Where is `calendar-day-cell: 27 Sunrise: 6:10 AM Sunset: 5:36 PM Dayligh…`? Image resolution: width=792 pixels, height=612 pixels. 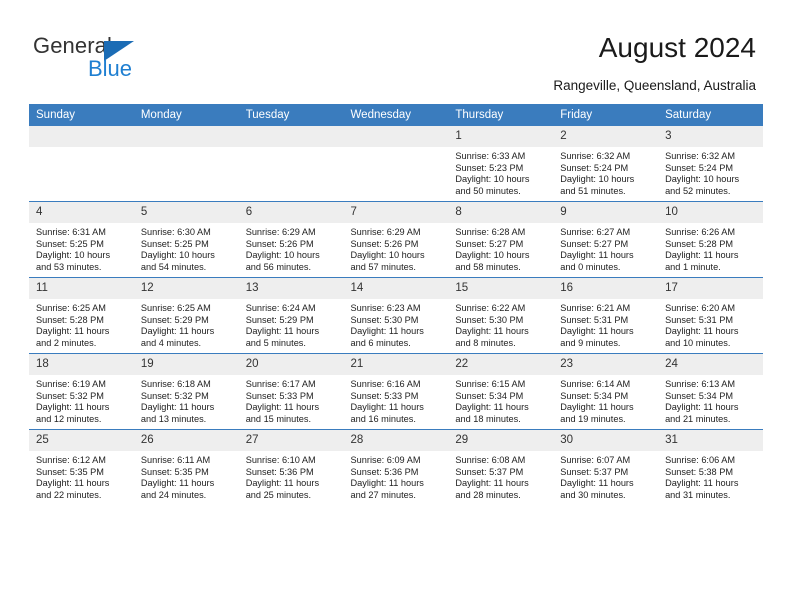 calendar-day-cell: 27 Sunrise: 6:10 AM Sunset: 5:36 PM Dayligh… is located at coordinates (291, 467).